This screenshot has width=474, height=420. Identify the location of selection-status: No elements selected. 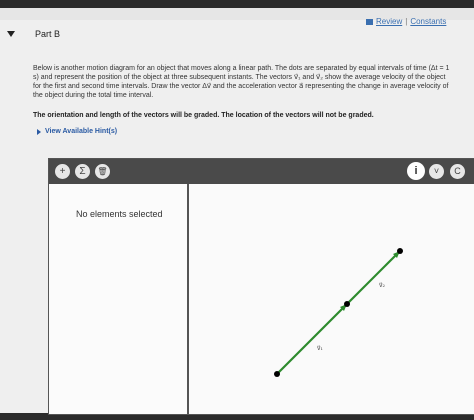
(119, 214).